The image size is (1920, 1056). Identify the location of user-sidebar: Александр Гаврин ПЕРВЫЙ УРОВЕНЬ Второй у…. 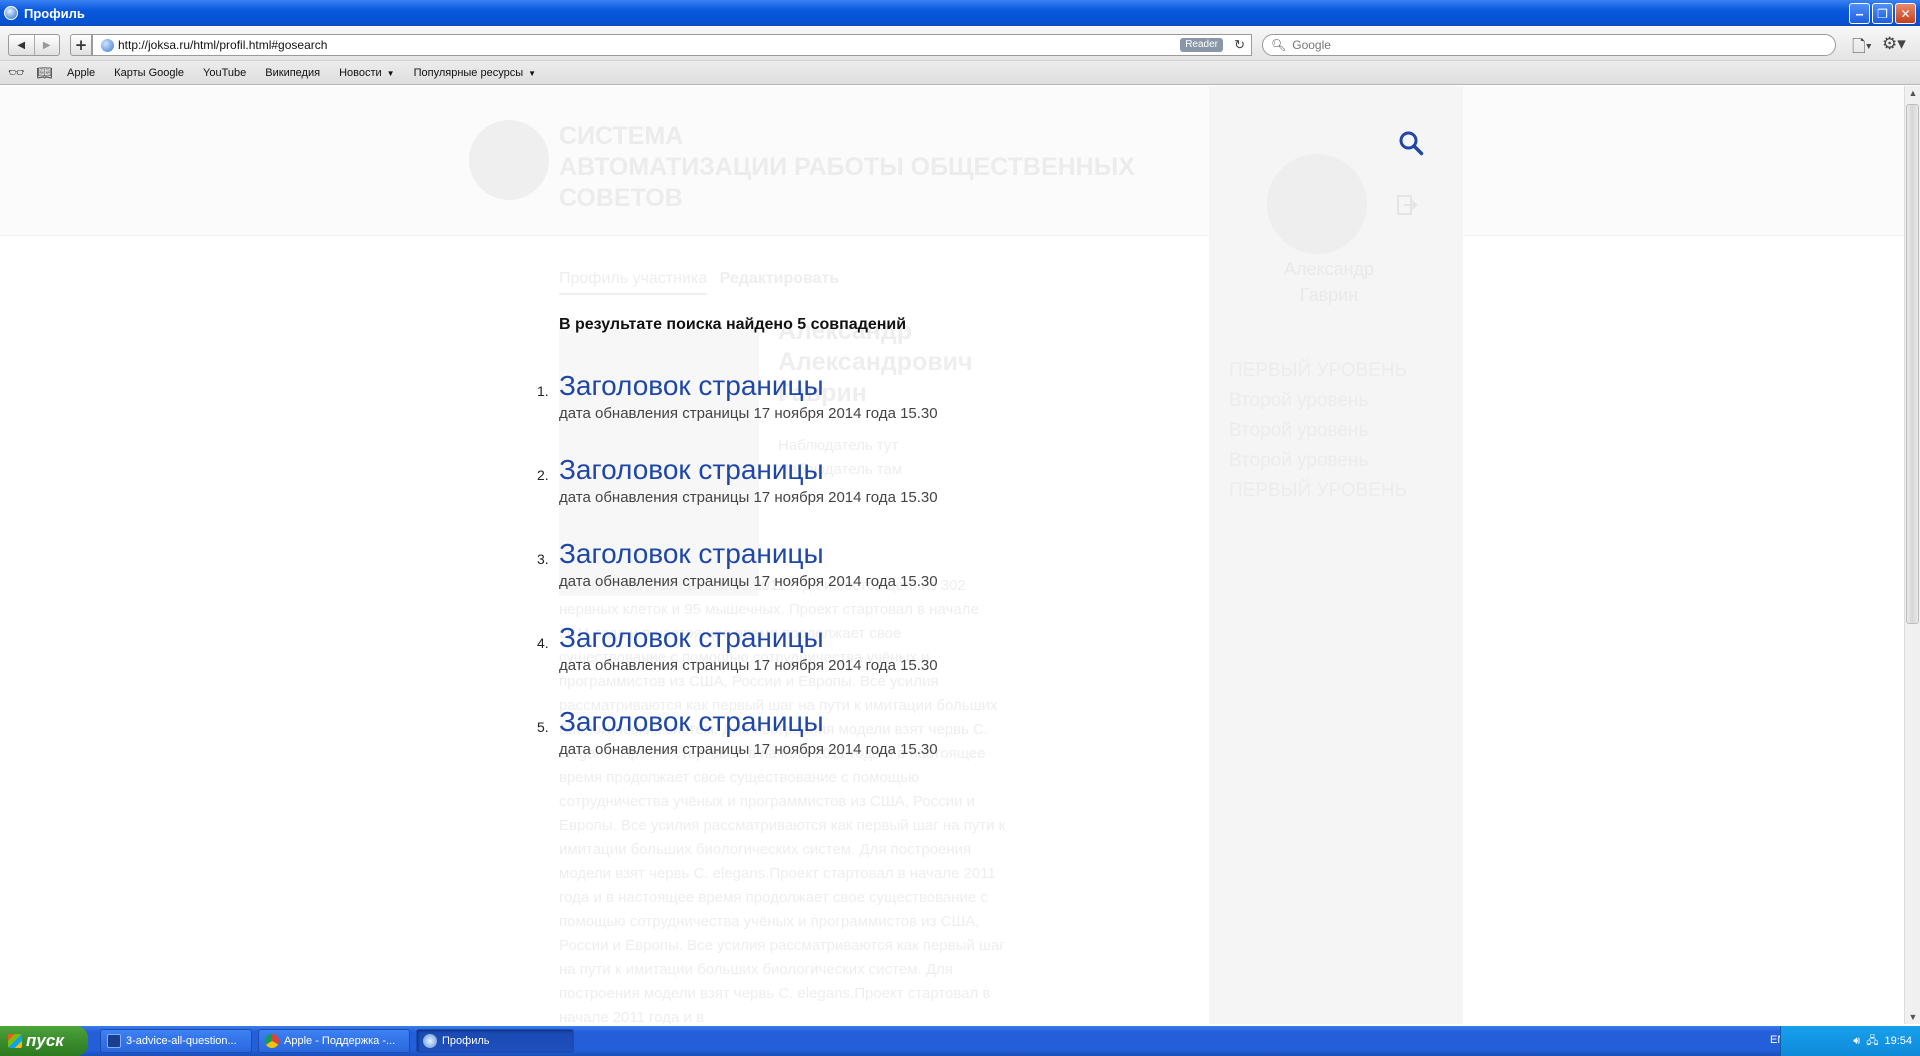
(1336, 555).